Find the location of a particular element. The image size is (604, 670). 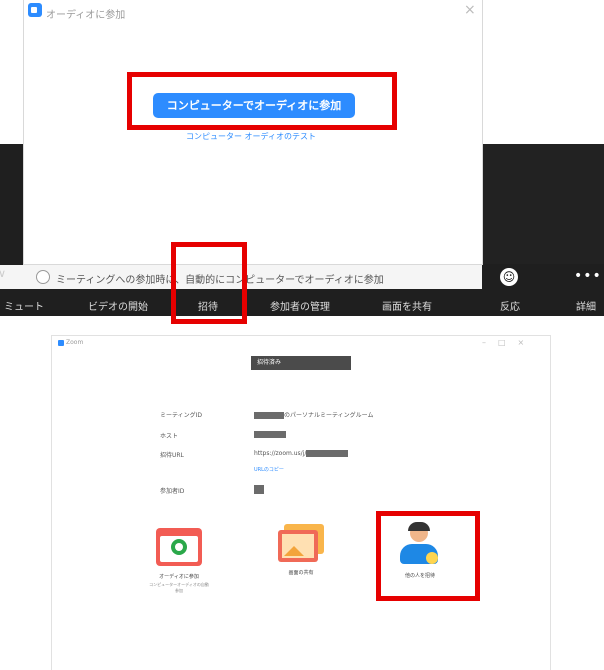

participant-id-value is located at coordinates (259, 489).